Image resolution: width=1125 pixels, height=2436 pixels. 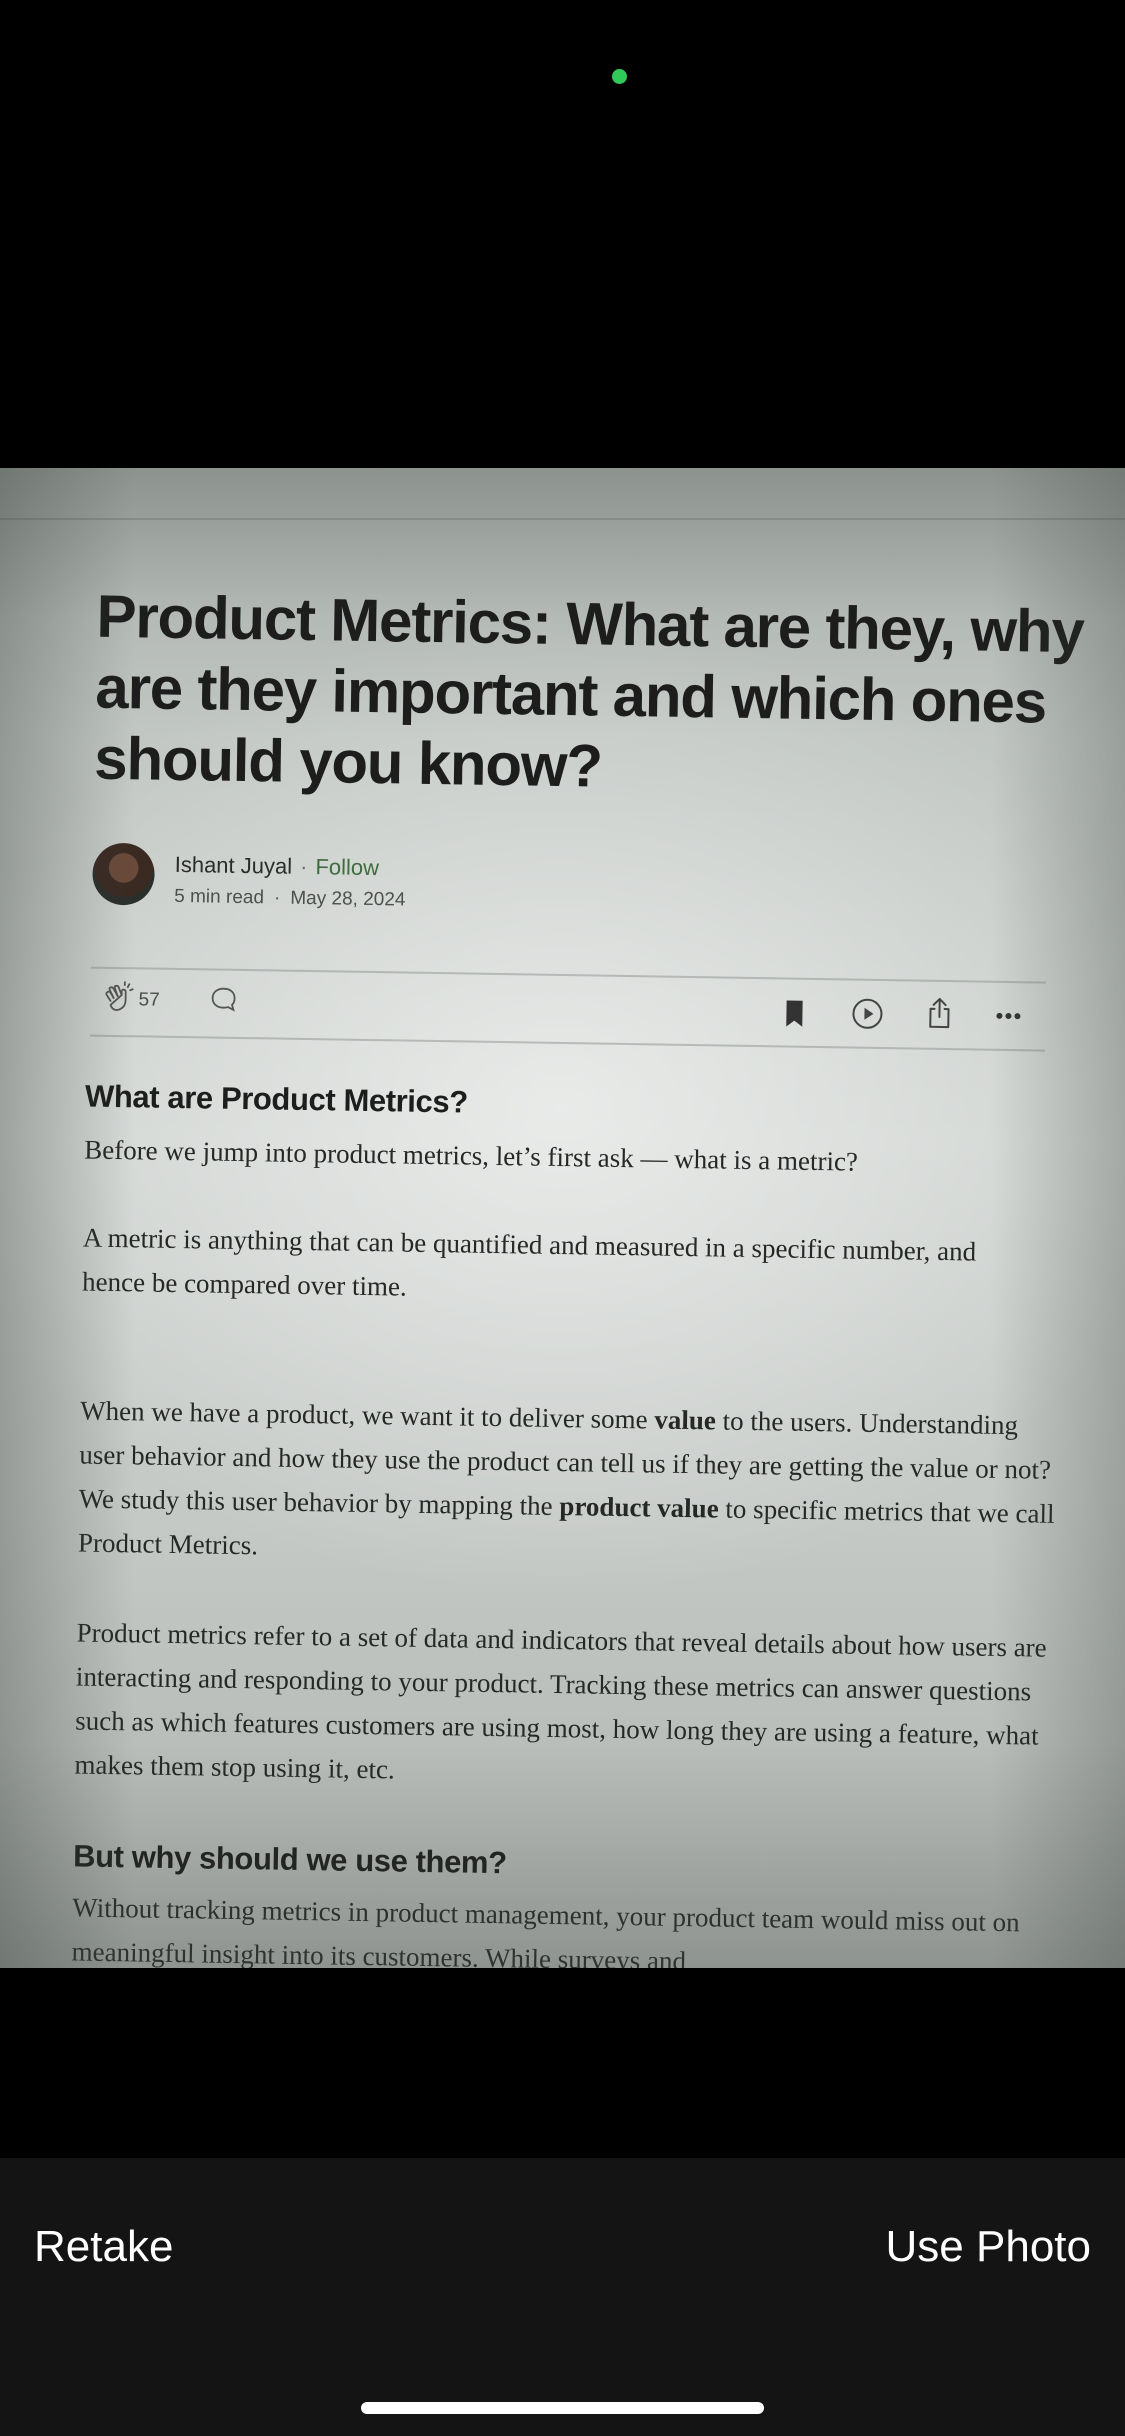 I want to click on play-icon, so click(x=867, y=1014).